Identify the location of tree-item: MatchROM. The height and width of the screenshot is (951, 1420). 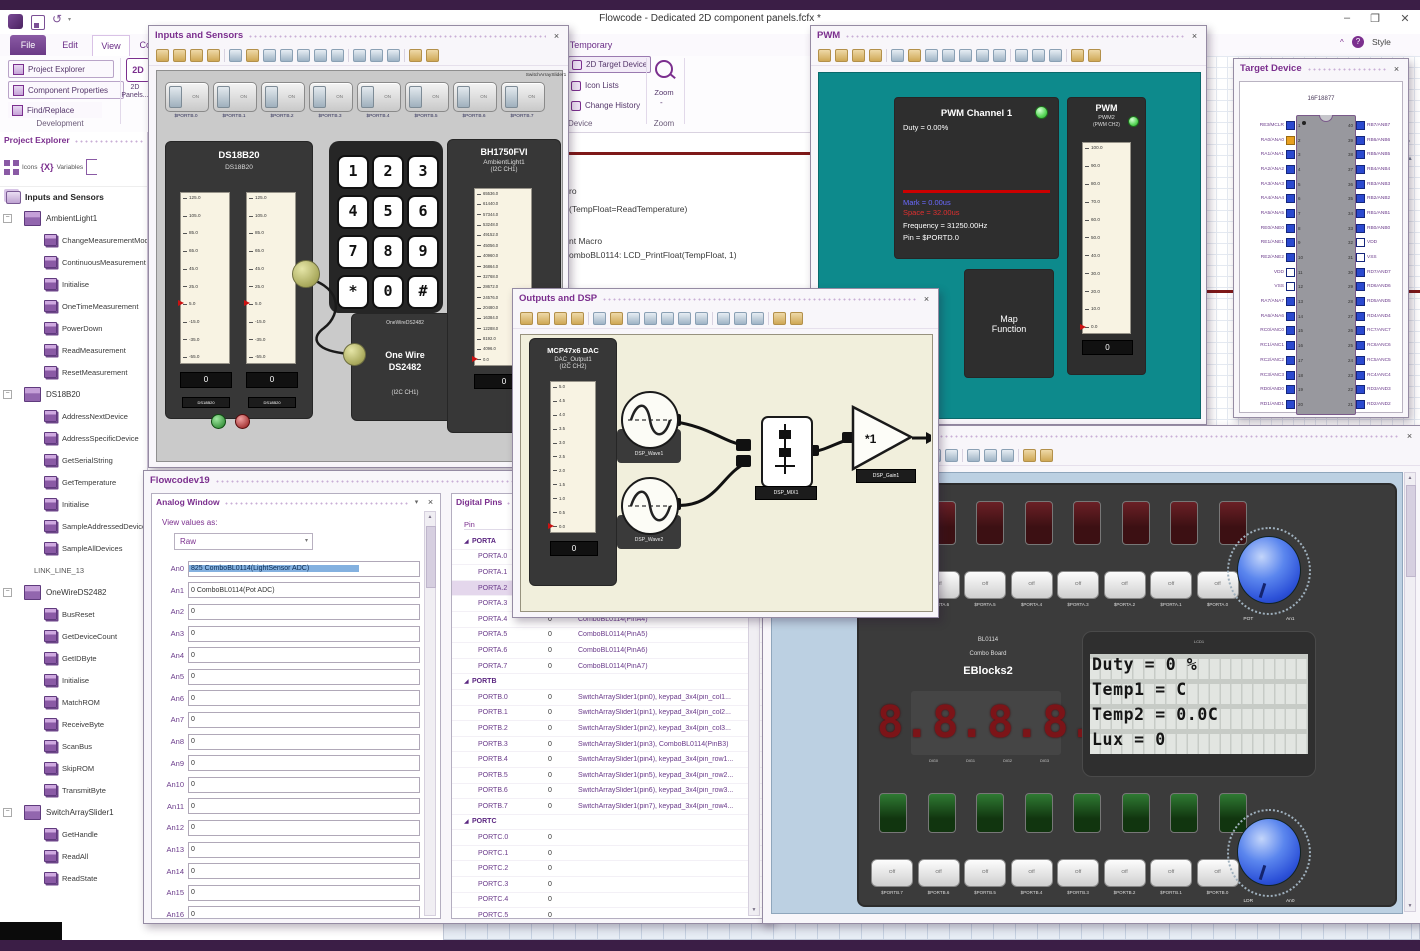
(73, 702).